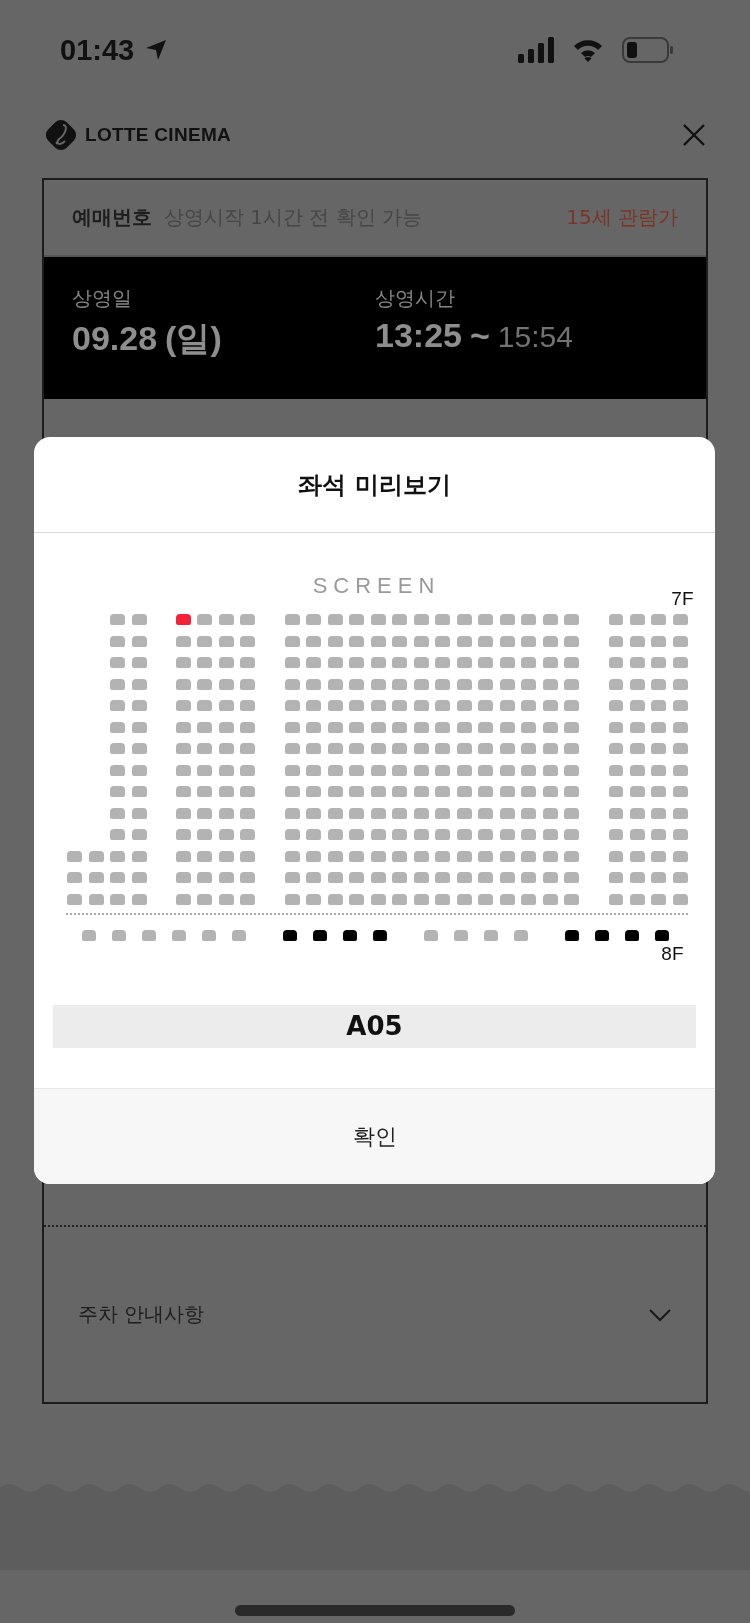 The width and height of the screenshot is (750, 1623). What do you see at coordinates (694, 135) in the screenshot?
I see `close-icon` at bounding box center [694, 135].